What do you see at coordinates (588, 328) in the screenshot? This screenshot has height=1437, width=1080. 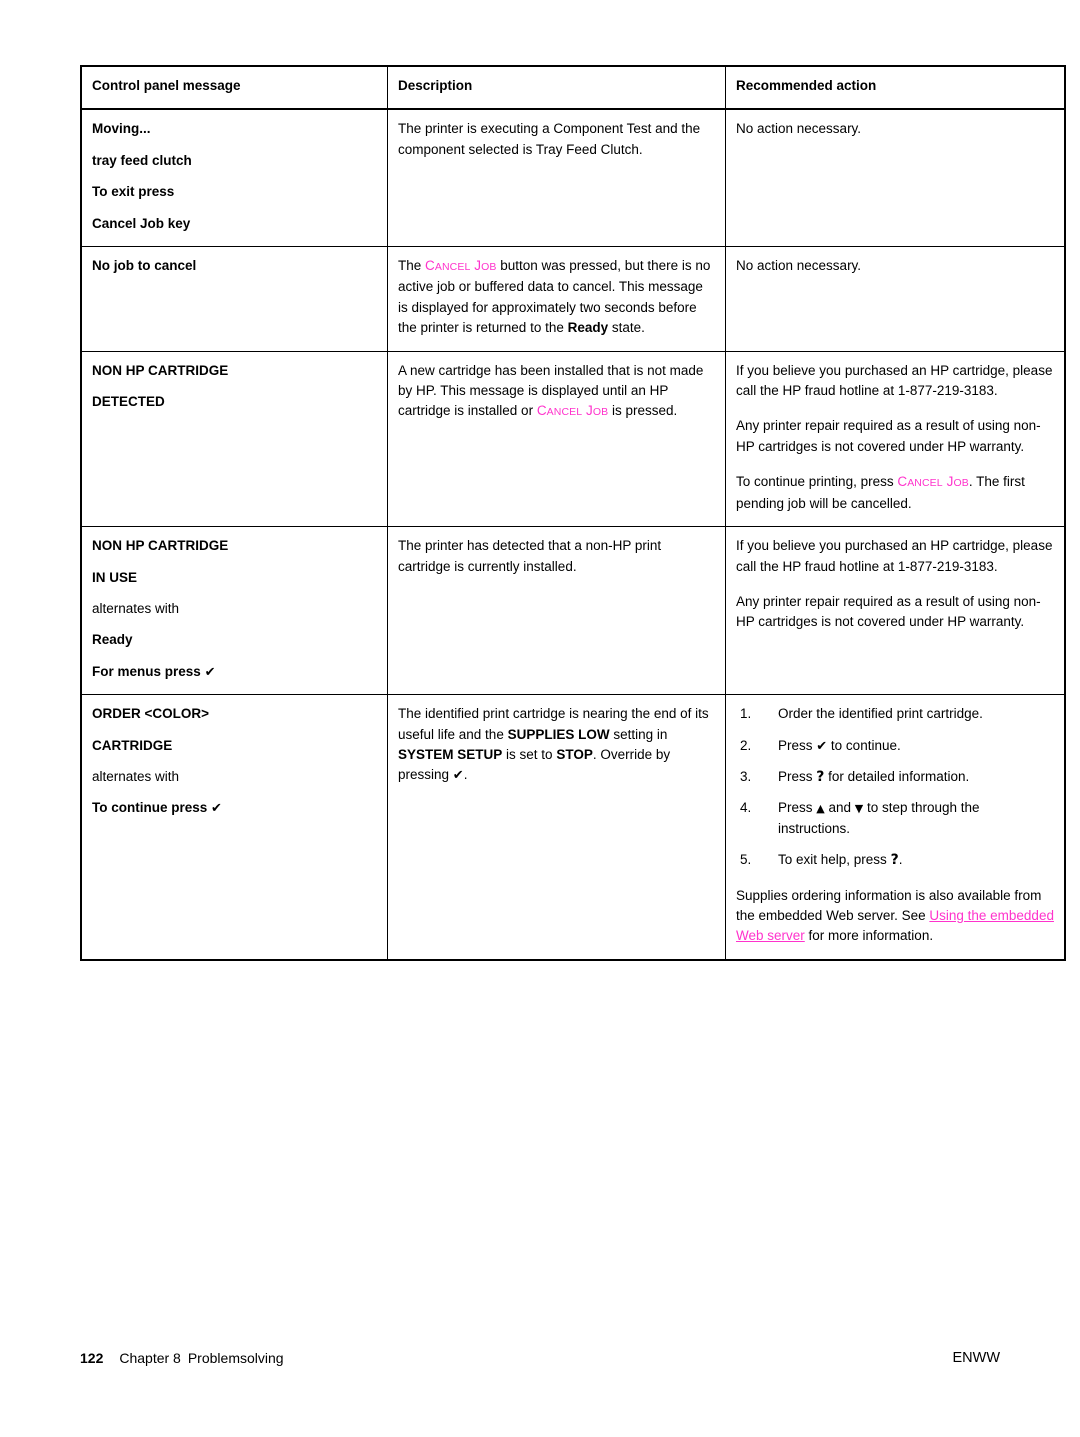 I see `description-bold-ready: Ready` at bounding box center [588, 328].